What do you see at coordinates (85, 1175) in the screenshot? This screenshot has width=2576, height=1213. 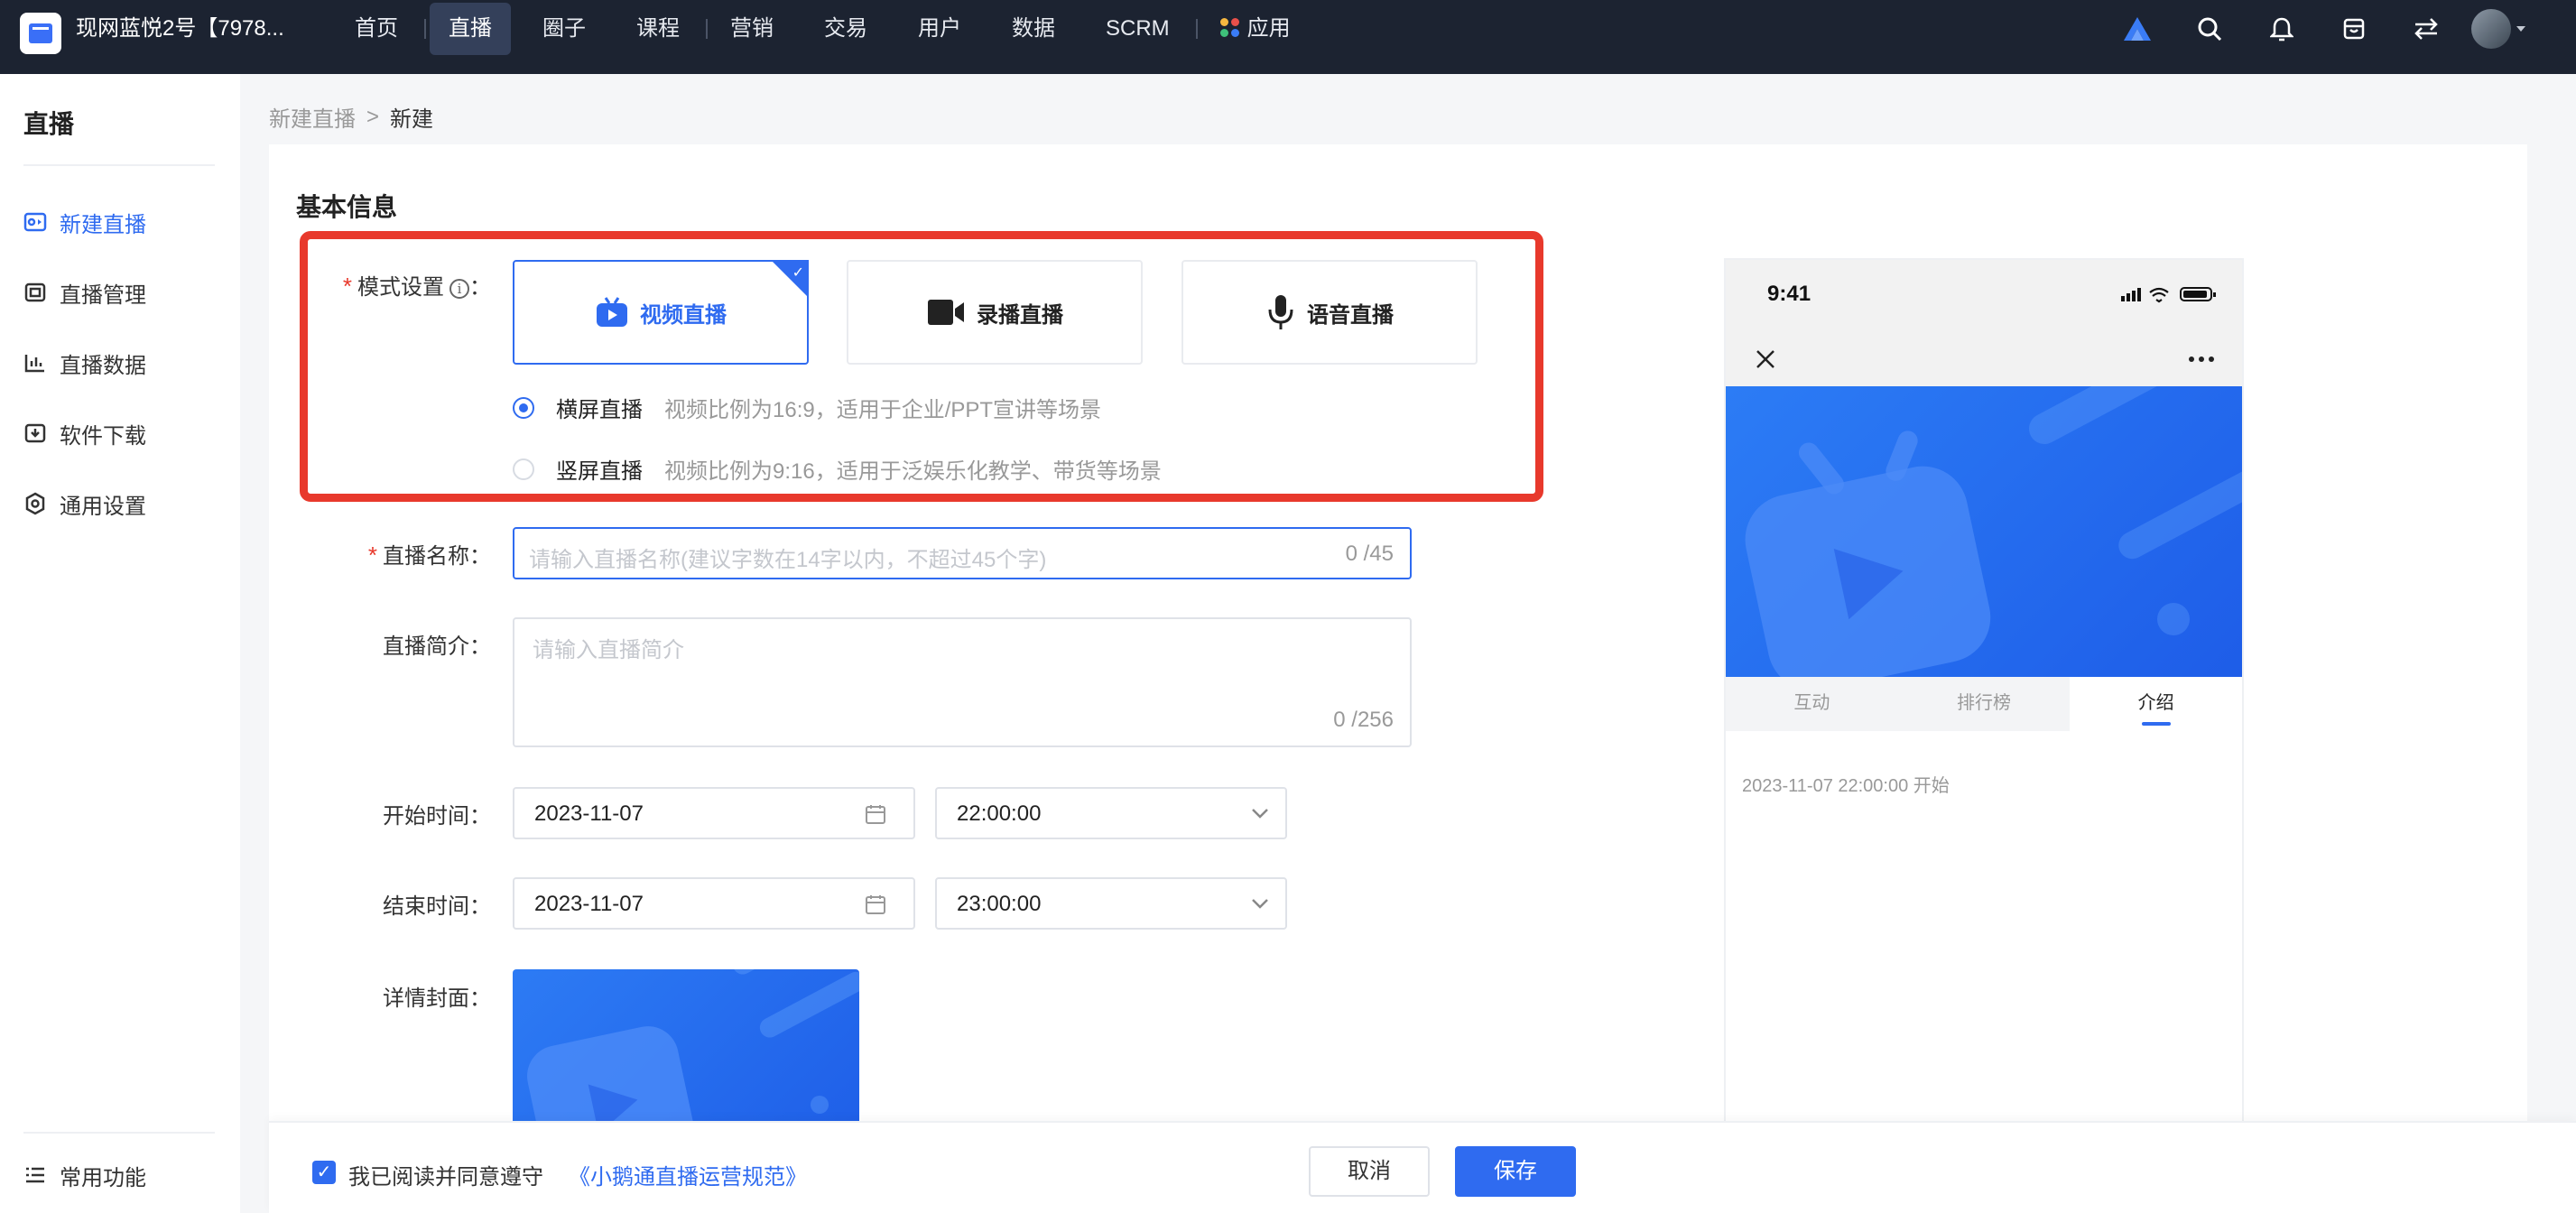 I see `sidebar-item-common: 常用功能` at bounding box center [85, 1175].